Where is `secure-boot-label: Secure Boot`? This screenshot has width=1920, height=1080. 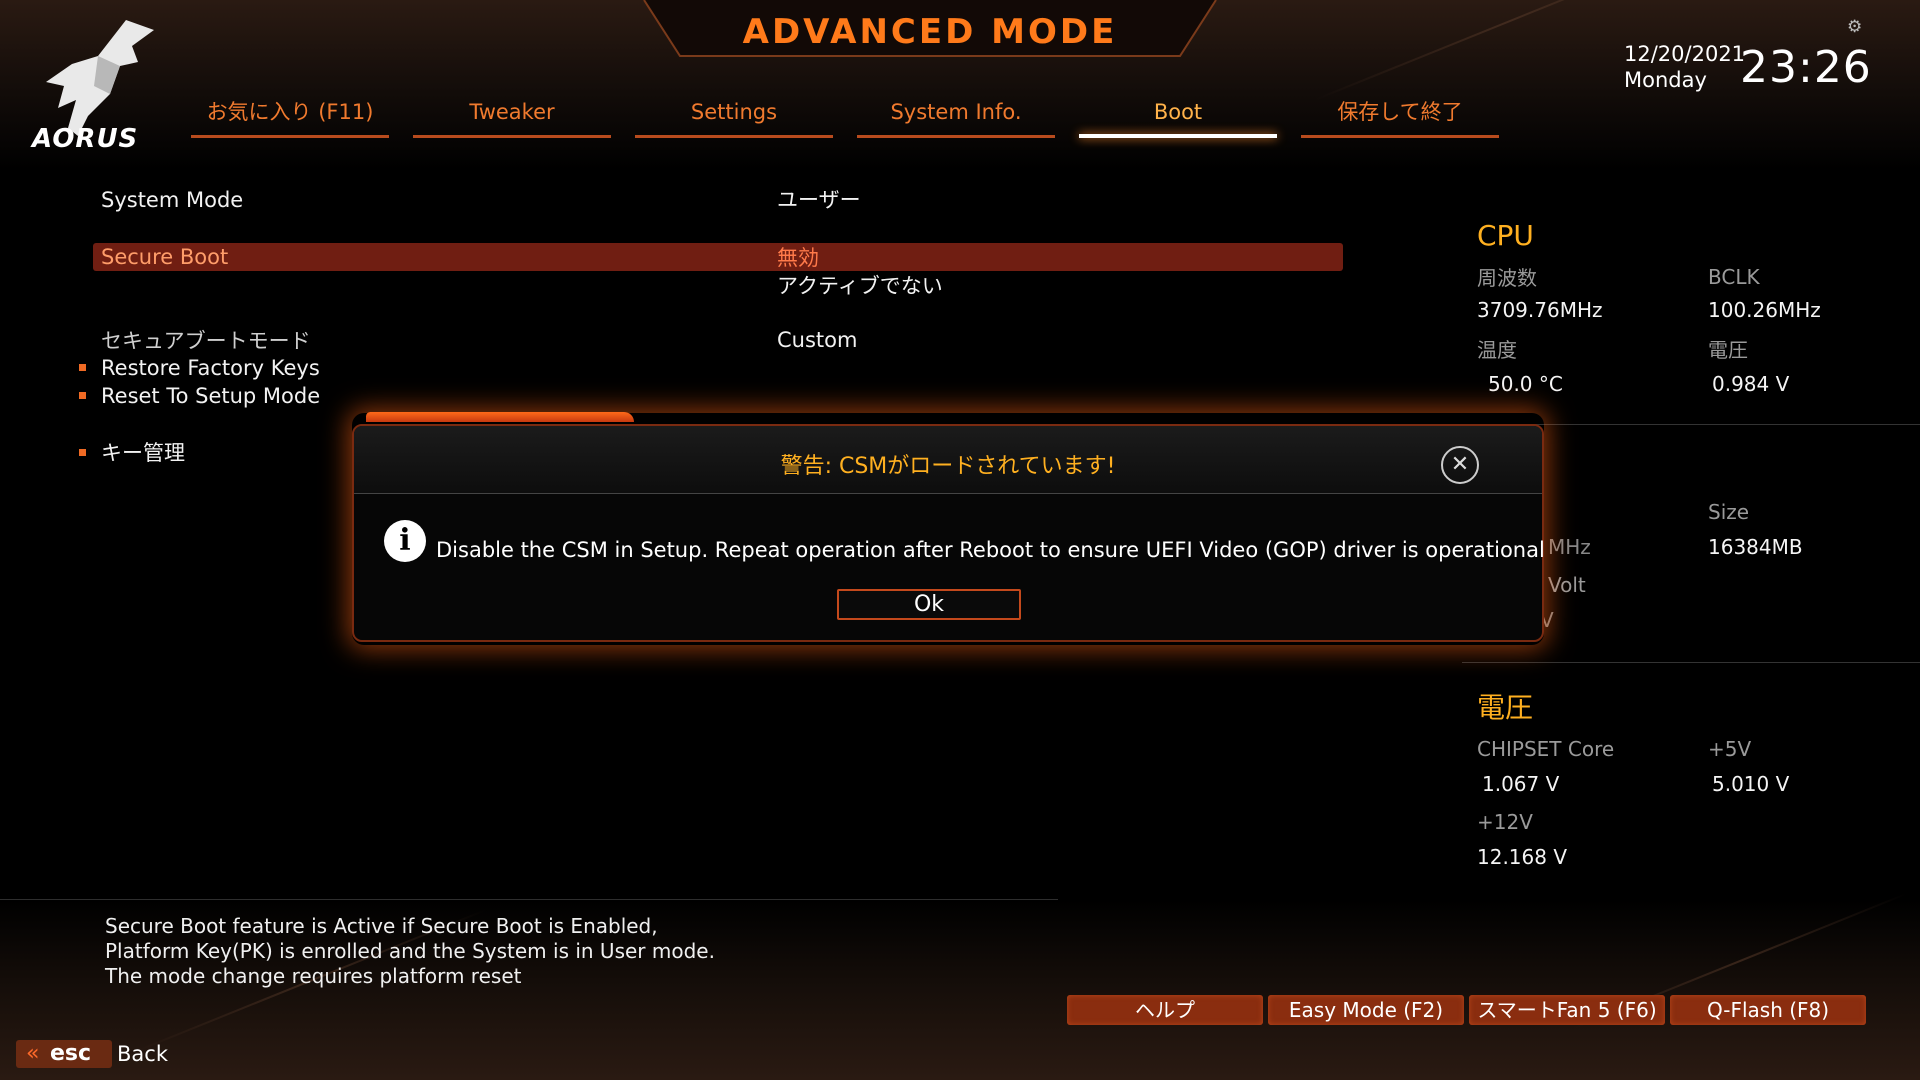
secure-boot-label: Secure Boot is located at coordinates (164, 257).